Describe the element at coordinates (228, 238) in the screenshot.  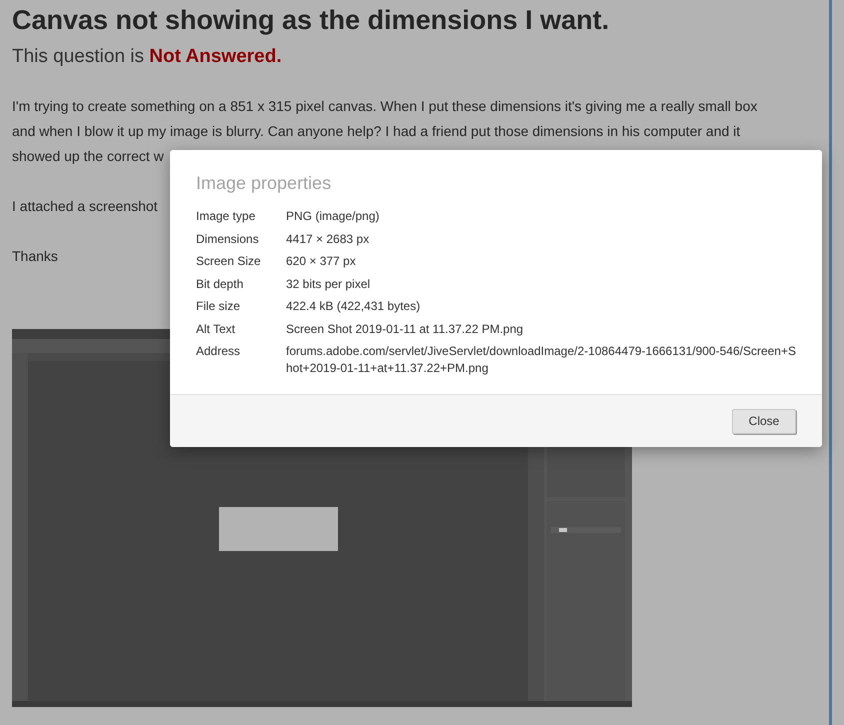
I see `property-label: Dimensions` at that location.